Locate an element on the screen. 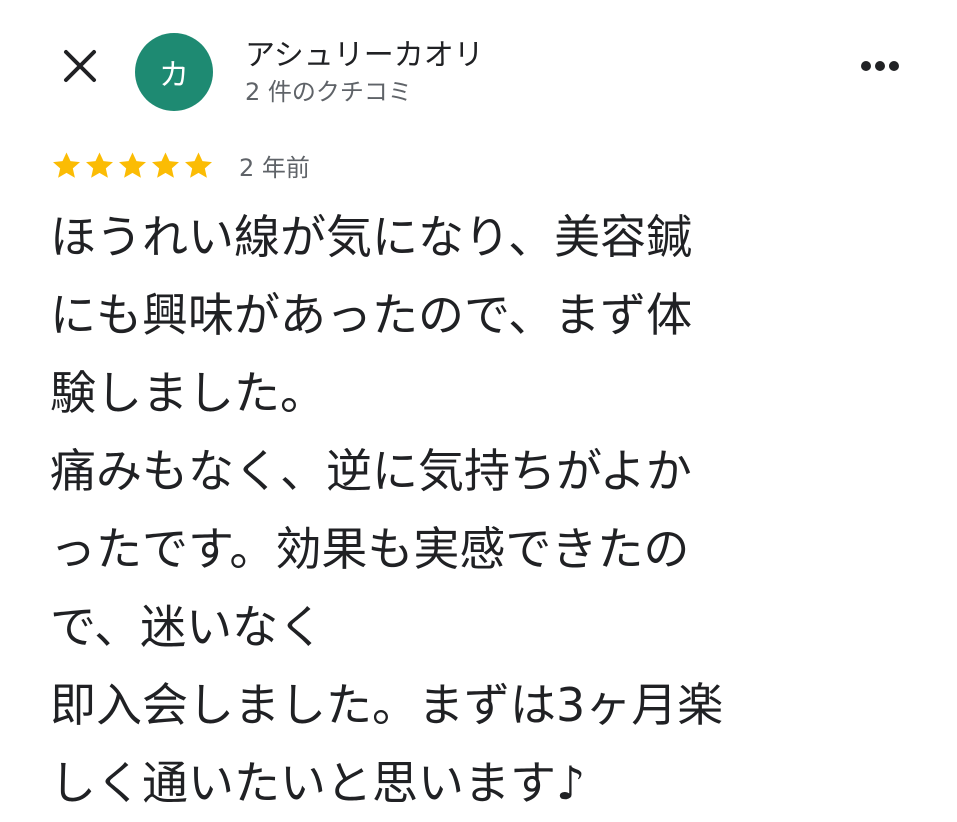 The width and height of the screenshot is (957, 822). review-date: 2 年前 is located at coordinates (274, 167).